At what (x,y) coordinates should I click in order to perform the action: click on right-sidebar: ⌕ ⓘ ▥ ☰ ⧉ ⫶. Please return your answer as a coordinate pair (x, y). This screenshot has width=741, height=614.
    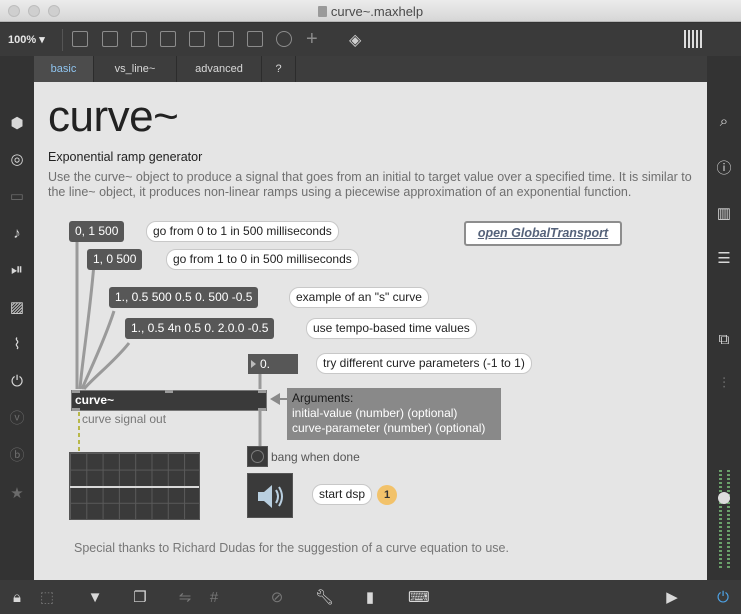
    Looking at the image, I should click on (724, 318).